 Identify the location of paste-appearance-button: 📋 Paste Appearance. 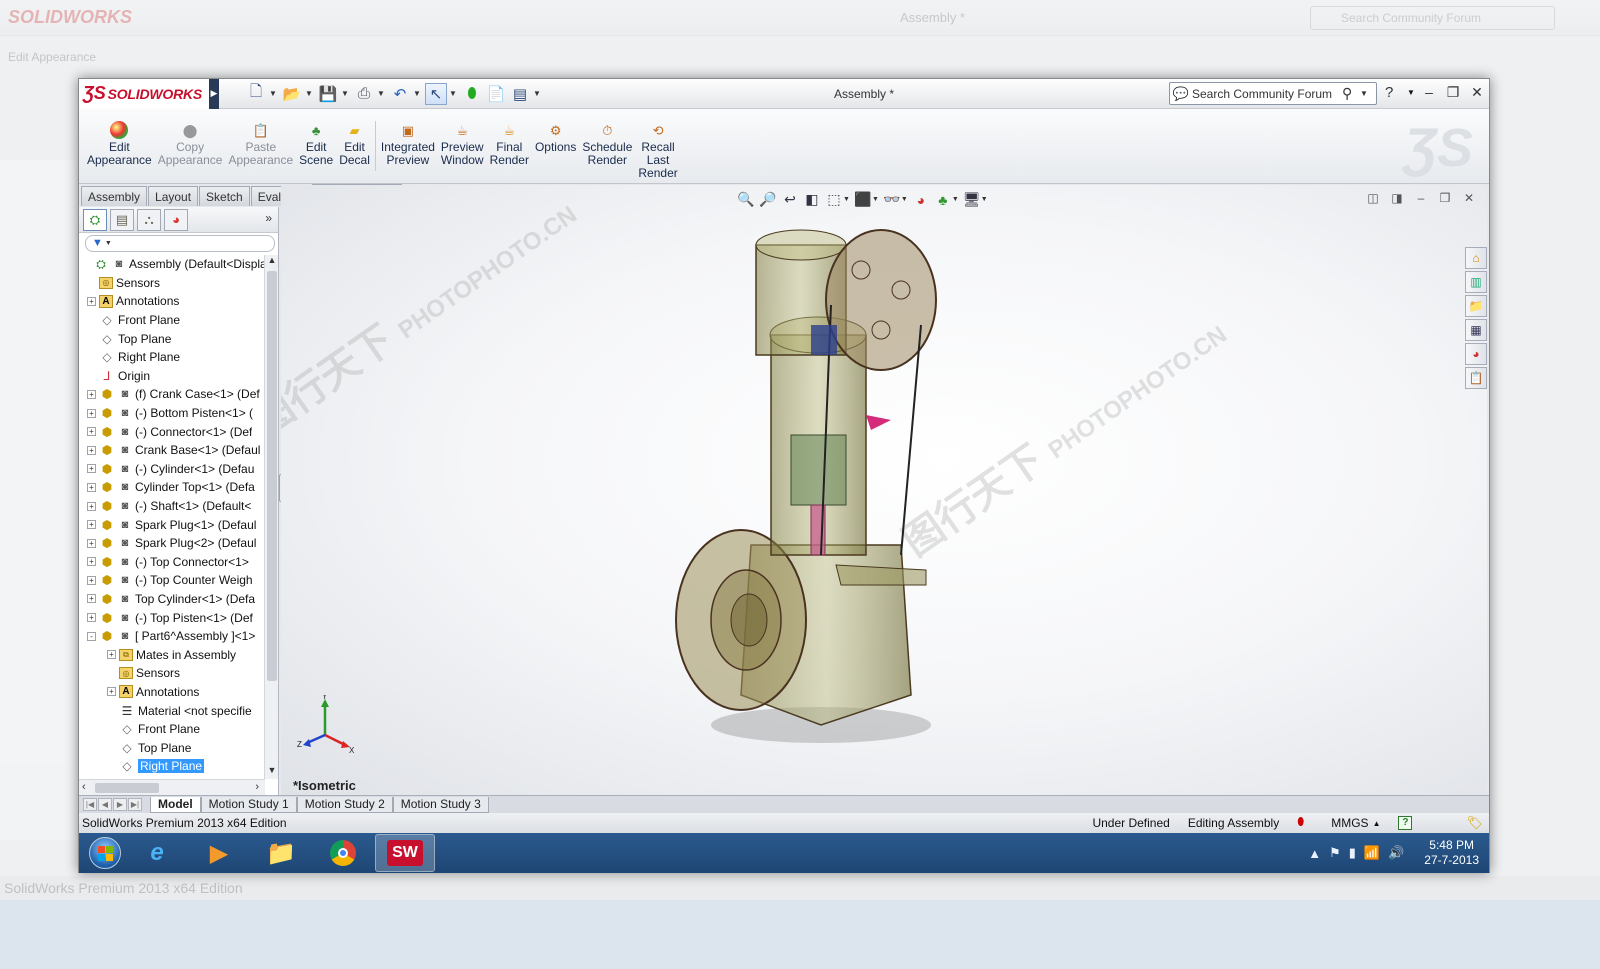
(260, 144).